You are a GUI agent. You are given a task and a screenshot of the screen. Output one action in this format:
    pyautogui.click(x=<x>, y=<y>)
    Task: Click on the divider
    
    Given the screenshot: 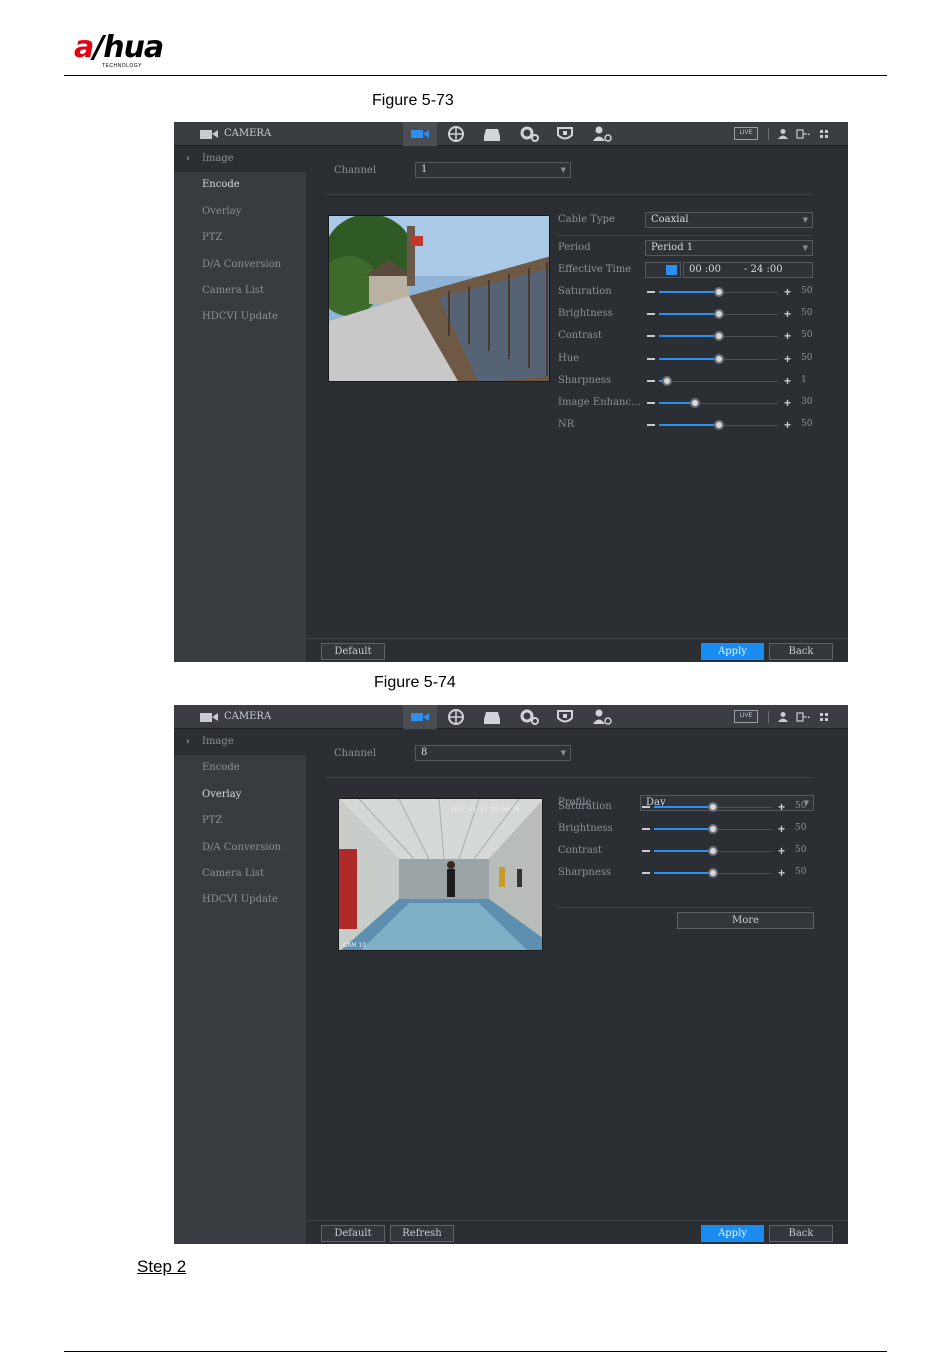 What is the action you would take?
    pyautogui.click(x=685, y=907)
    